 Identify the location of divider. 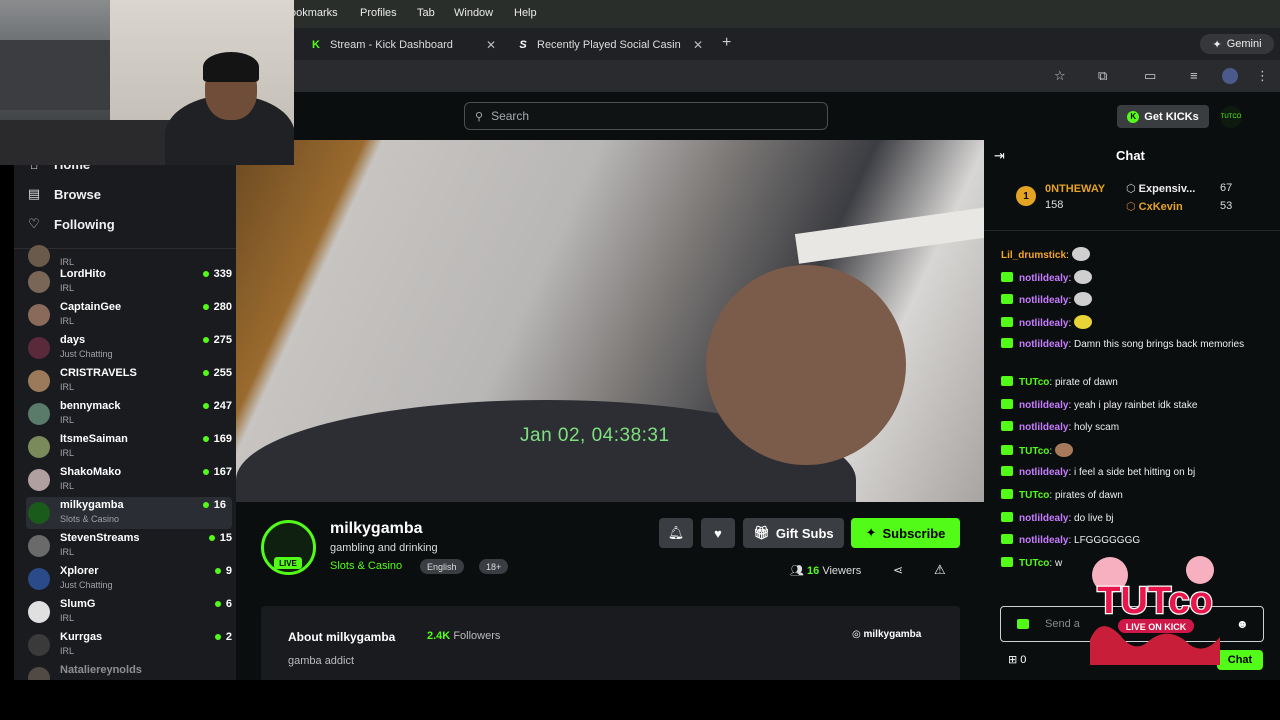
(1132, 230).